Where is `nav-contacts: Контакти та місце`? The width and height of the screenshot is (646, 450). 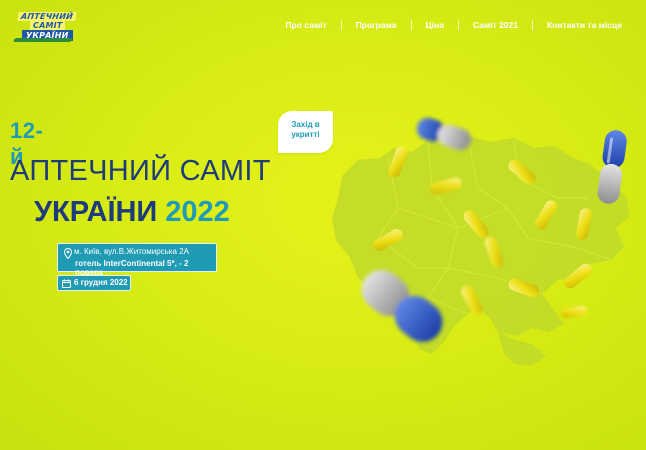 nav-contacts: Контакти та місце is located at coordinates (584, 25).